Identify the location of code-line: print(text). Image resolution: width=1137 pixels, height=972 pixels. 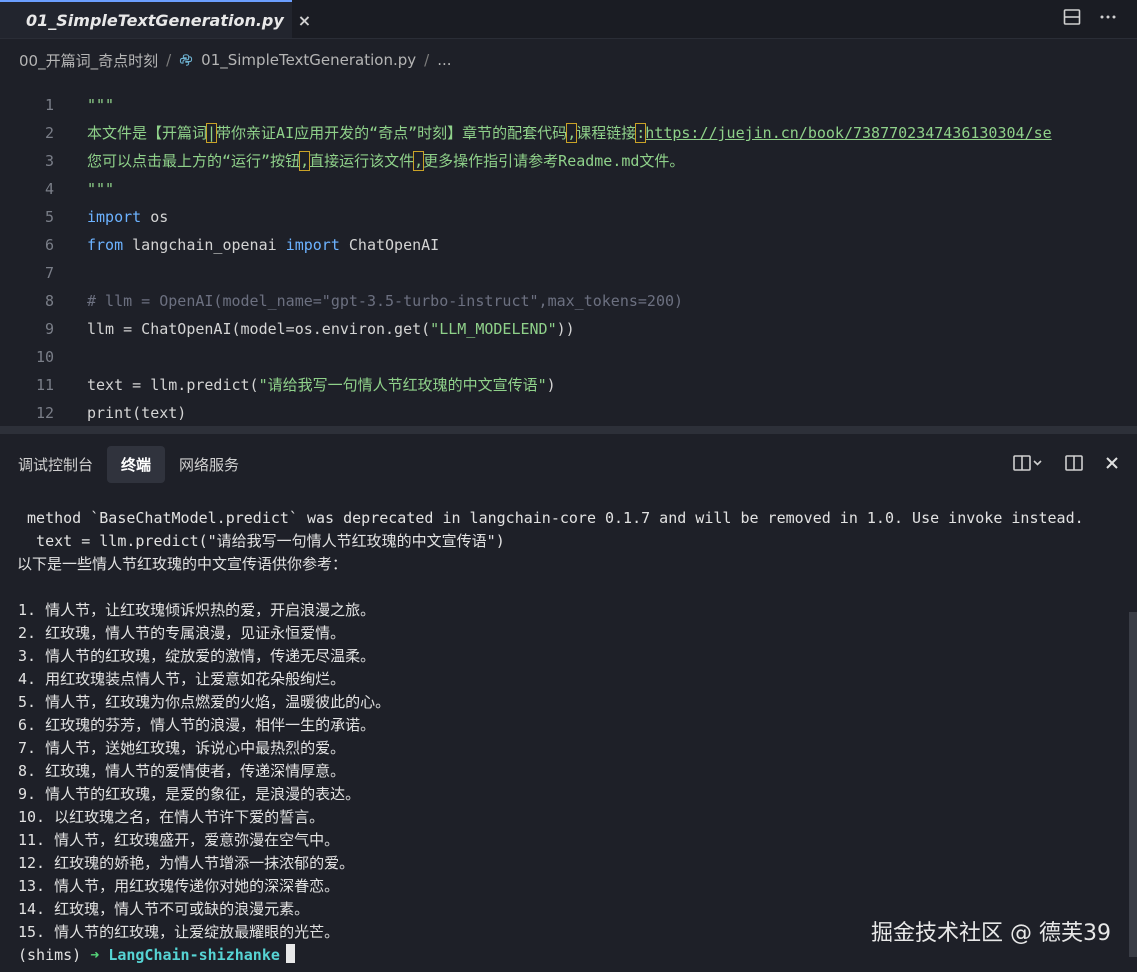
(137, 413).